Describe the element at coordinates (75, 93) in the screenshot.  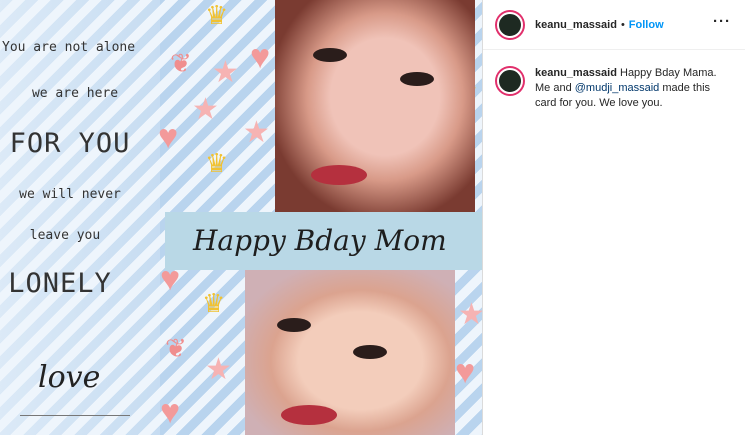
I see `poem-line: we are here` at that location.